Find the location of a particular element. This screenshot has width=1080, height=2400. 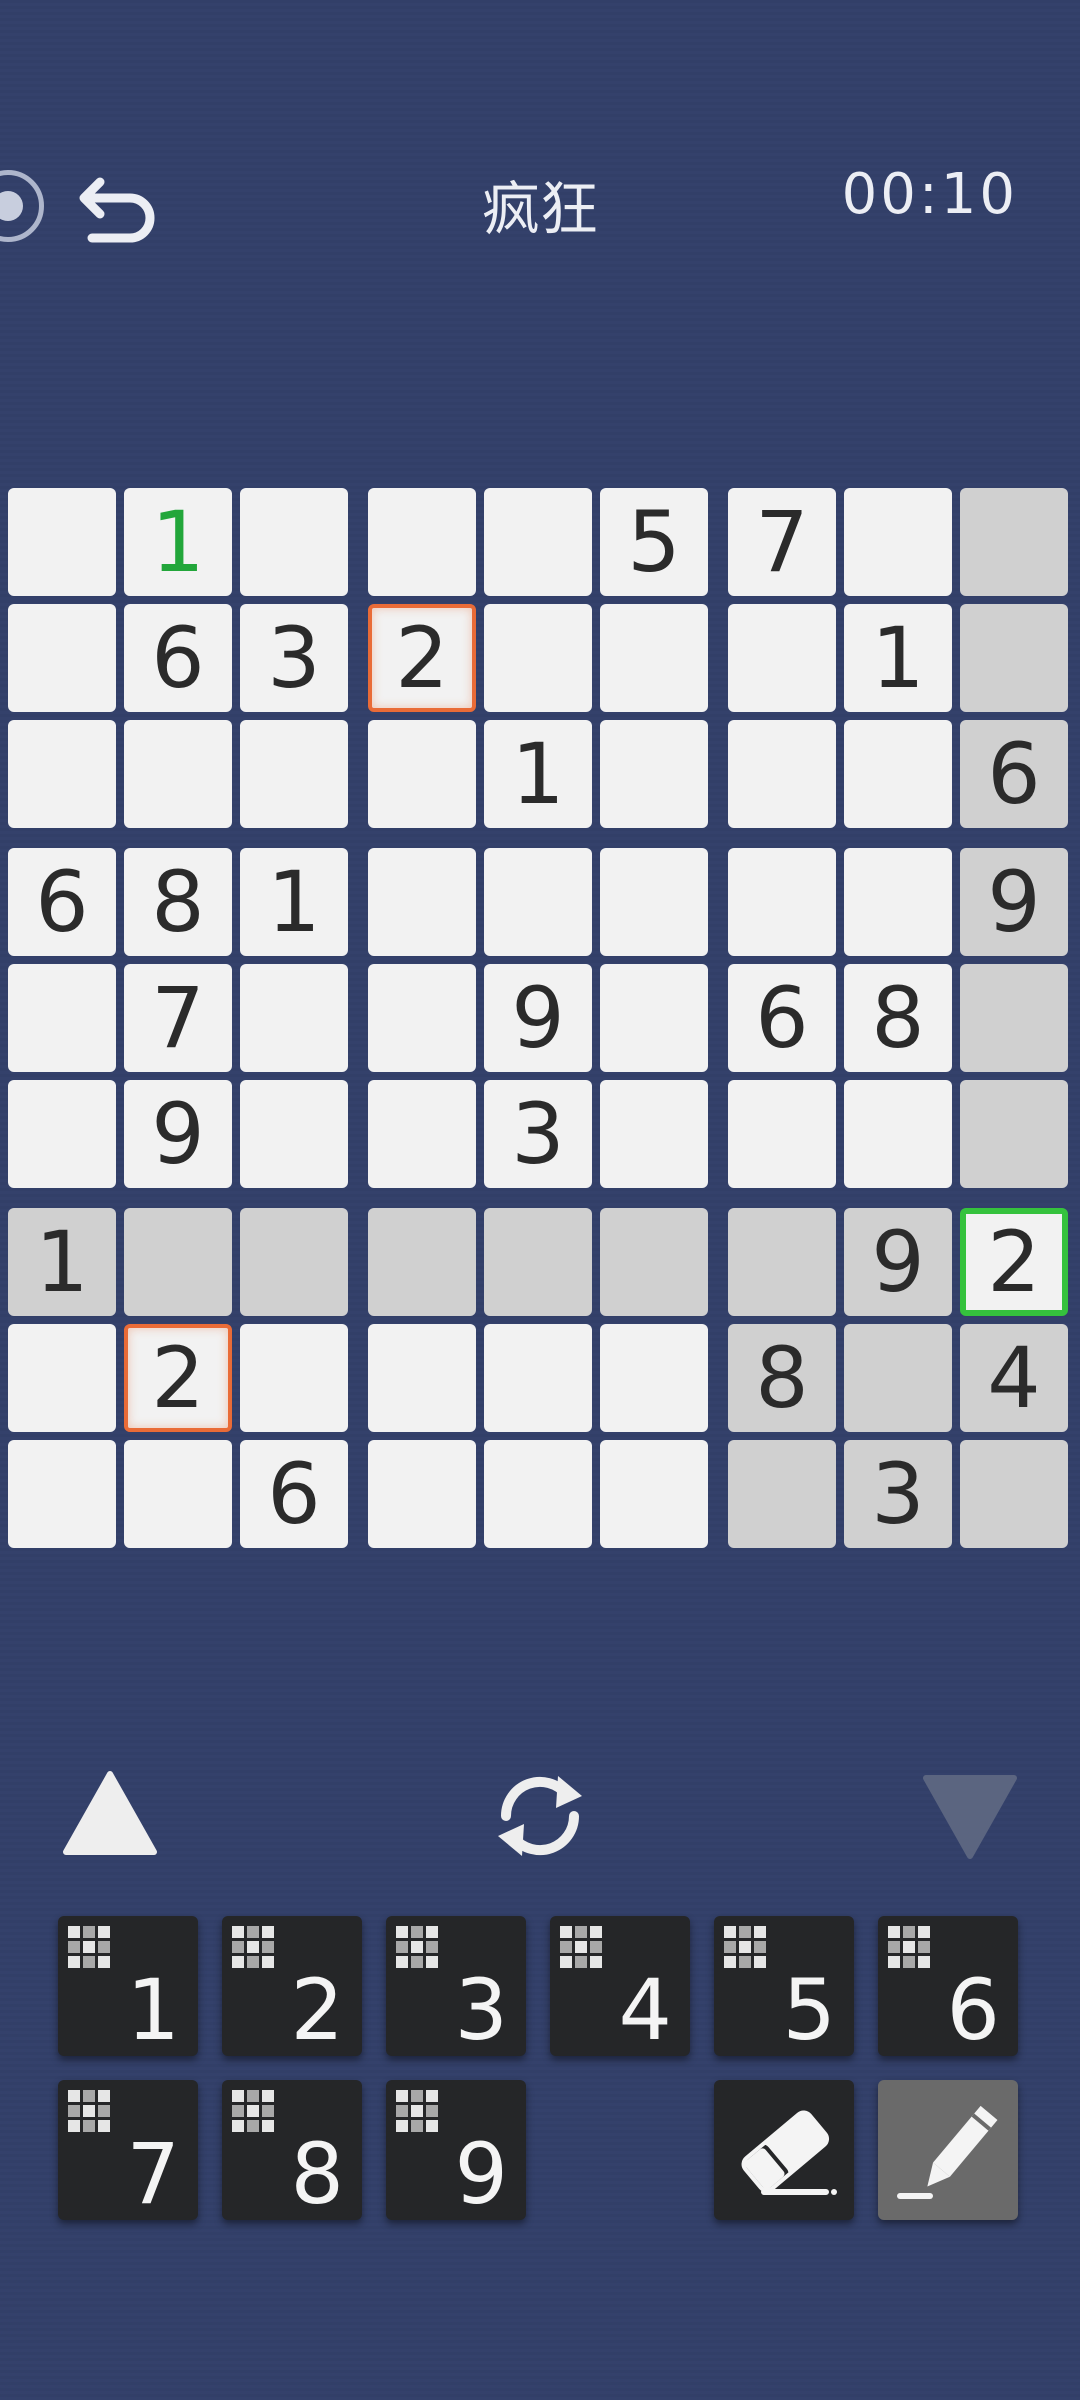

digit-key-label: 6 is located at coordinates (973, 2010).